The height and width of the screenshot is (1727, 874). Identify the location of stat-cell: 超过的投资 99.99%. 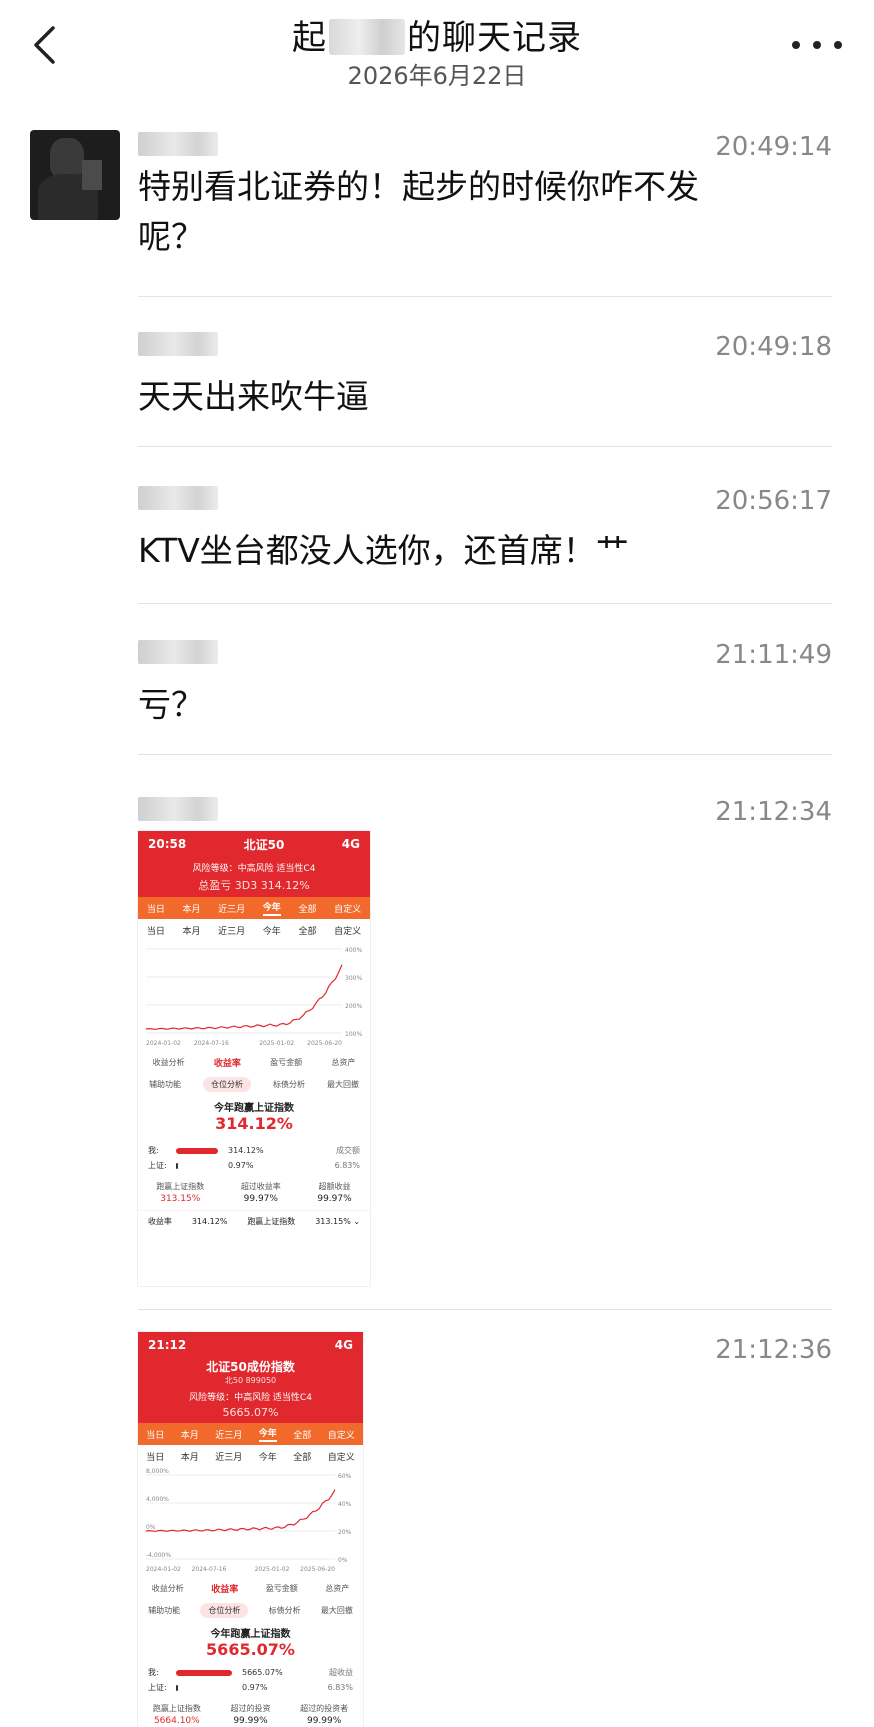
(250, 1715).